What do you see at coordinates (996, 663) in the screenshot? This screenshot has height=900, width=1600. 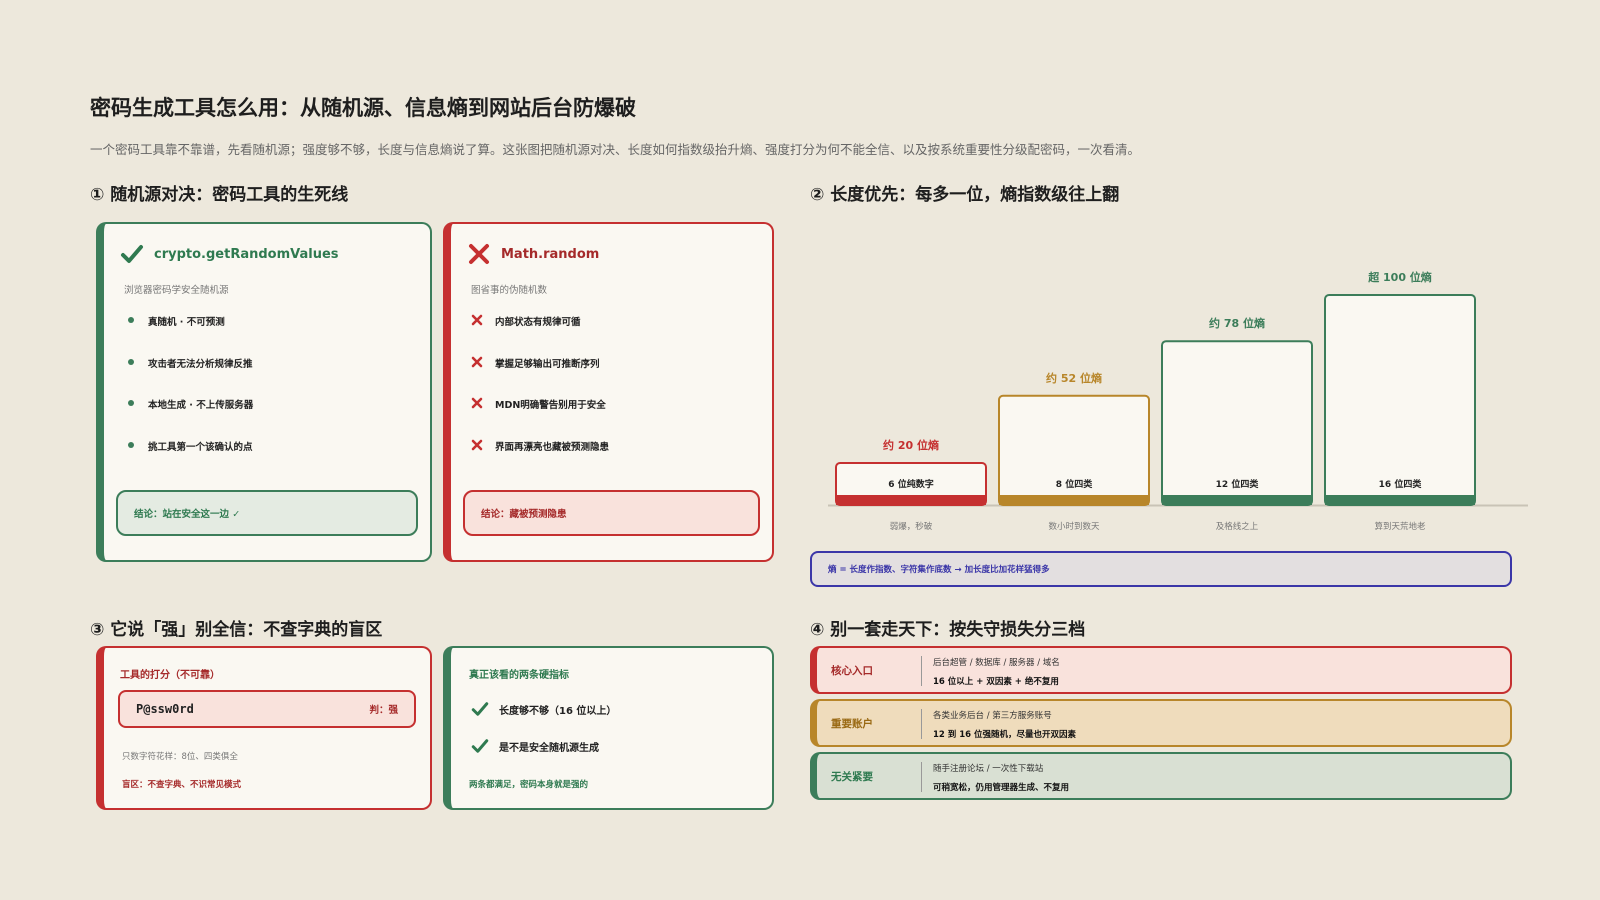 I see `tier-examples: 后台超管 / 数据库 / 服务器 / 域名` at bounding box center [996, 663].